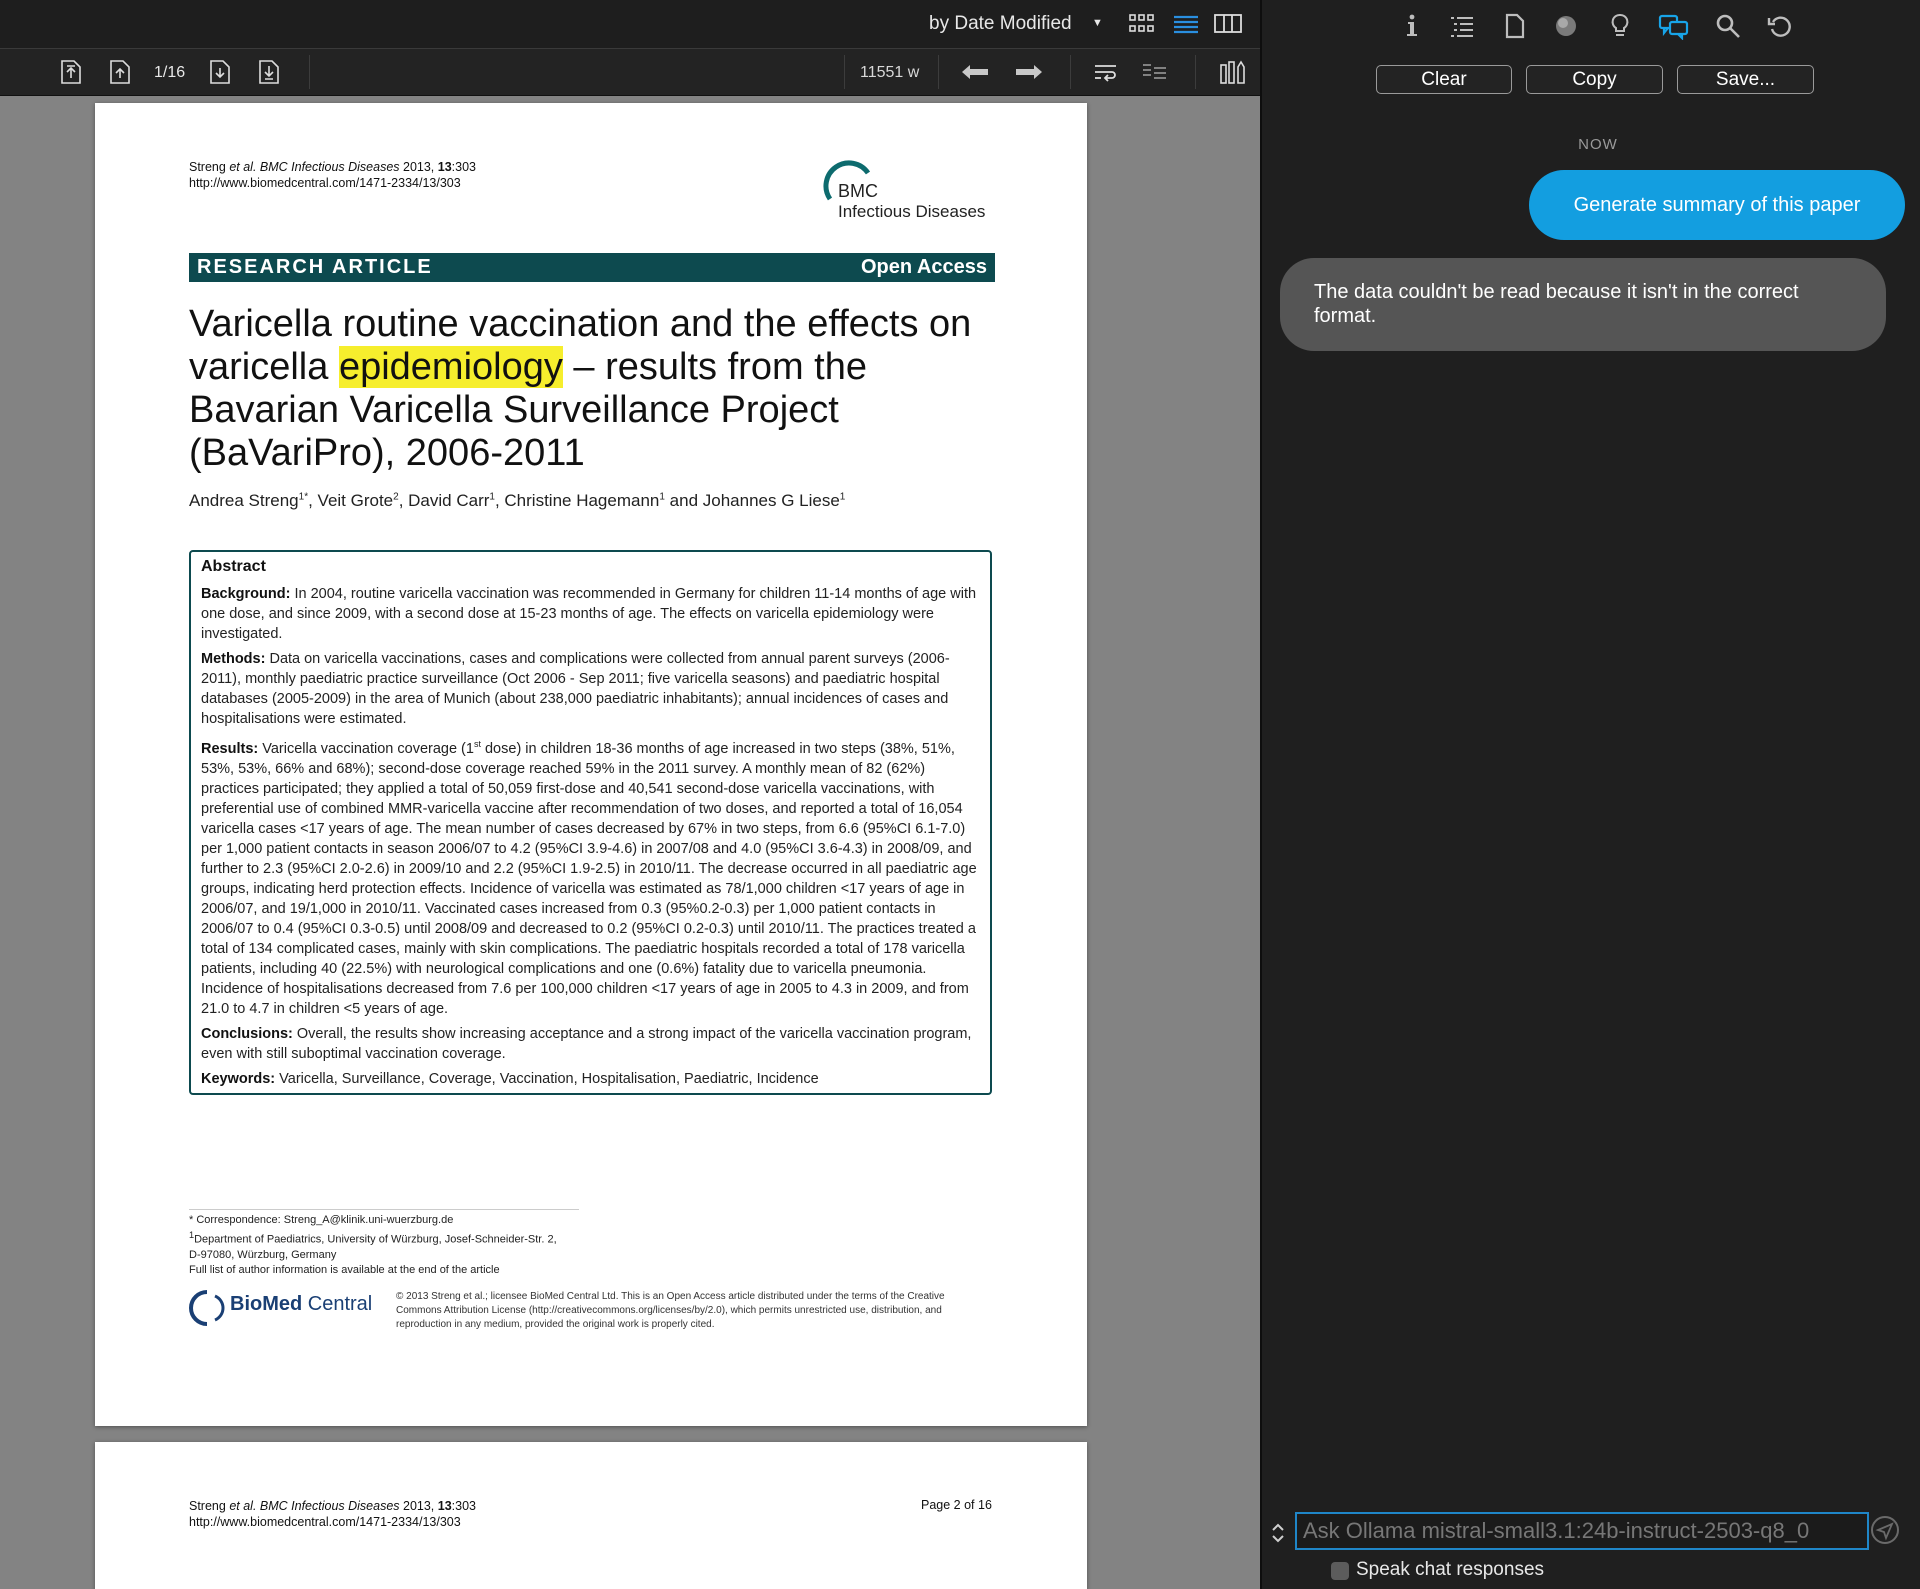  What do you see at coordinates (592, 267) in the screenshot?
I see `article-type-band: RESEARCH ARTICLE Open Access` at bounding box center [592, 267].